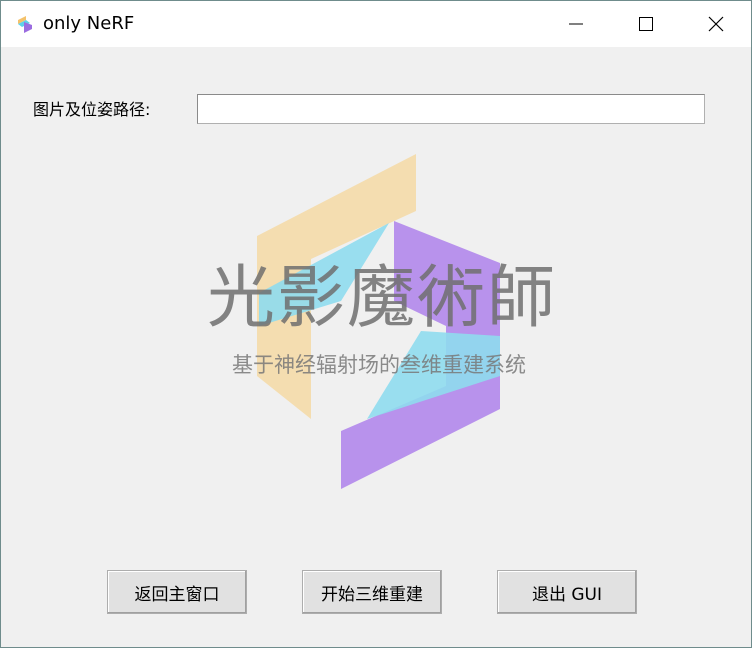  I want to click on quit-gui-button: 退出 GUI, so click(567, 592).